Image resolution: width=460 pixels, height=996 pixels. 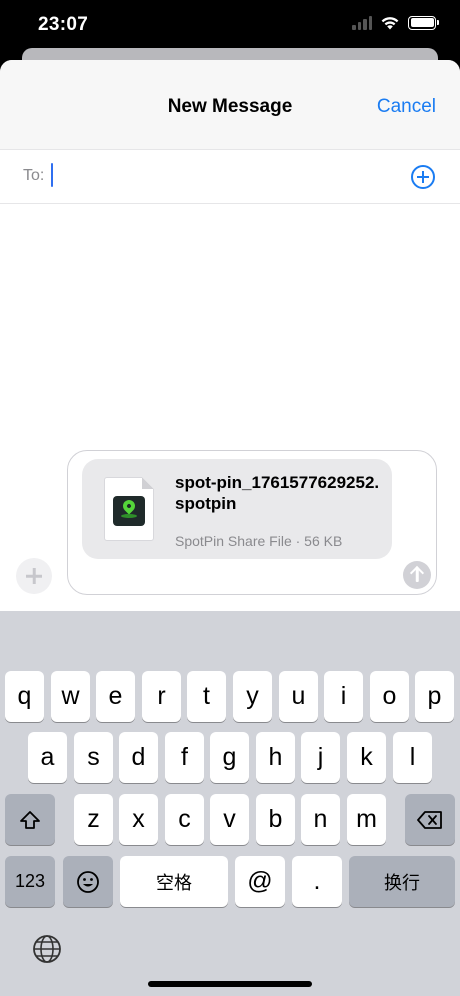 What do you see at coordinates (24, 696) in the screenshot?
I see `key-q: q` at bounding box center [24, 696].